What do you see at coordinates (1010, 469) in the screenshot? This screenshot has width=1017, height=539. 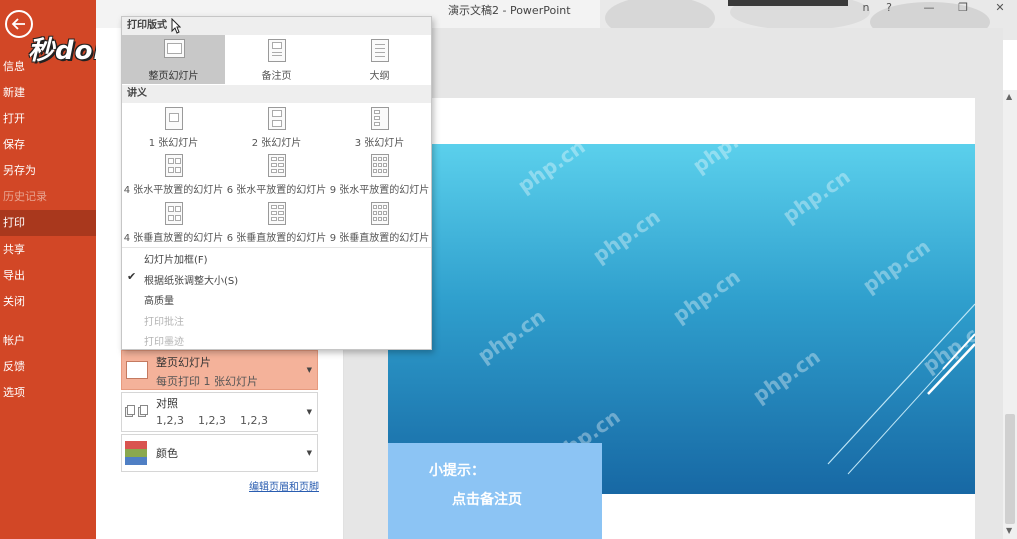 I see `scrollbar-thumb` at bounding box center [1010, 469].